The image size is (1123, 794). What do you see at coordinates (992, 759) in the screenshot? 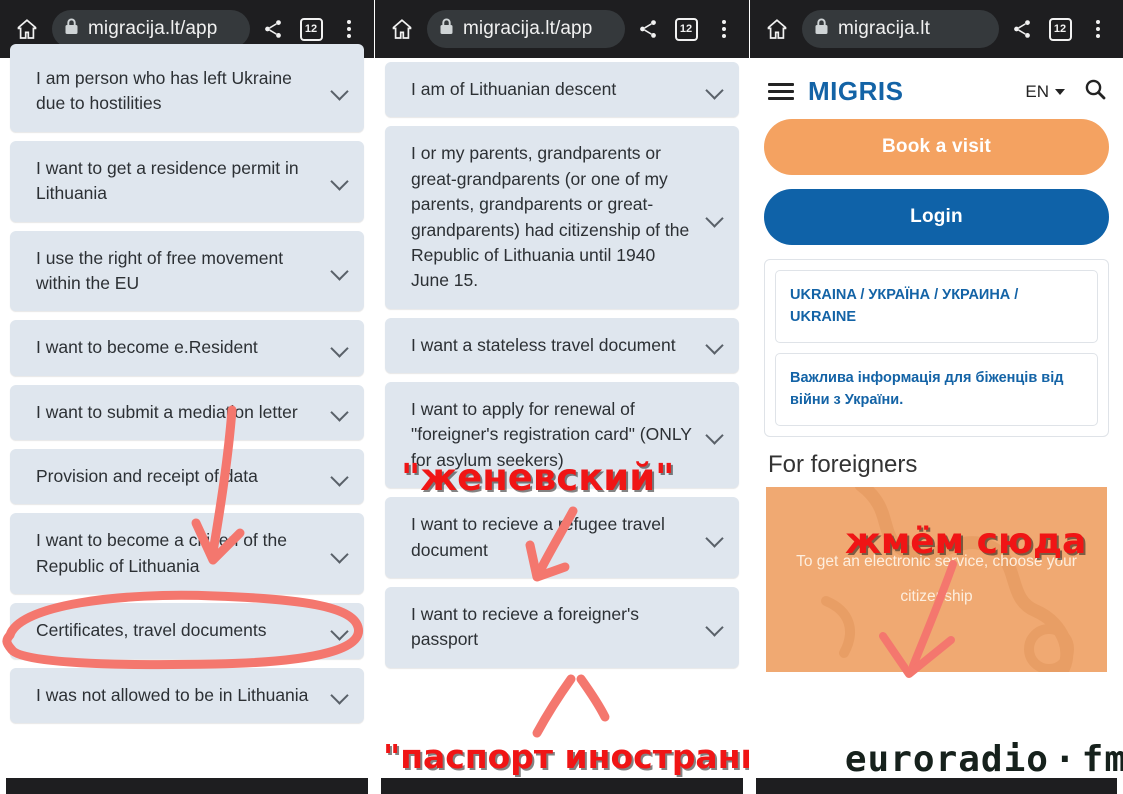
I see `watermark-radio: radio` at bounding box center [992, 759].